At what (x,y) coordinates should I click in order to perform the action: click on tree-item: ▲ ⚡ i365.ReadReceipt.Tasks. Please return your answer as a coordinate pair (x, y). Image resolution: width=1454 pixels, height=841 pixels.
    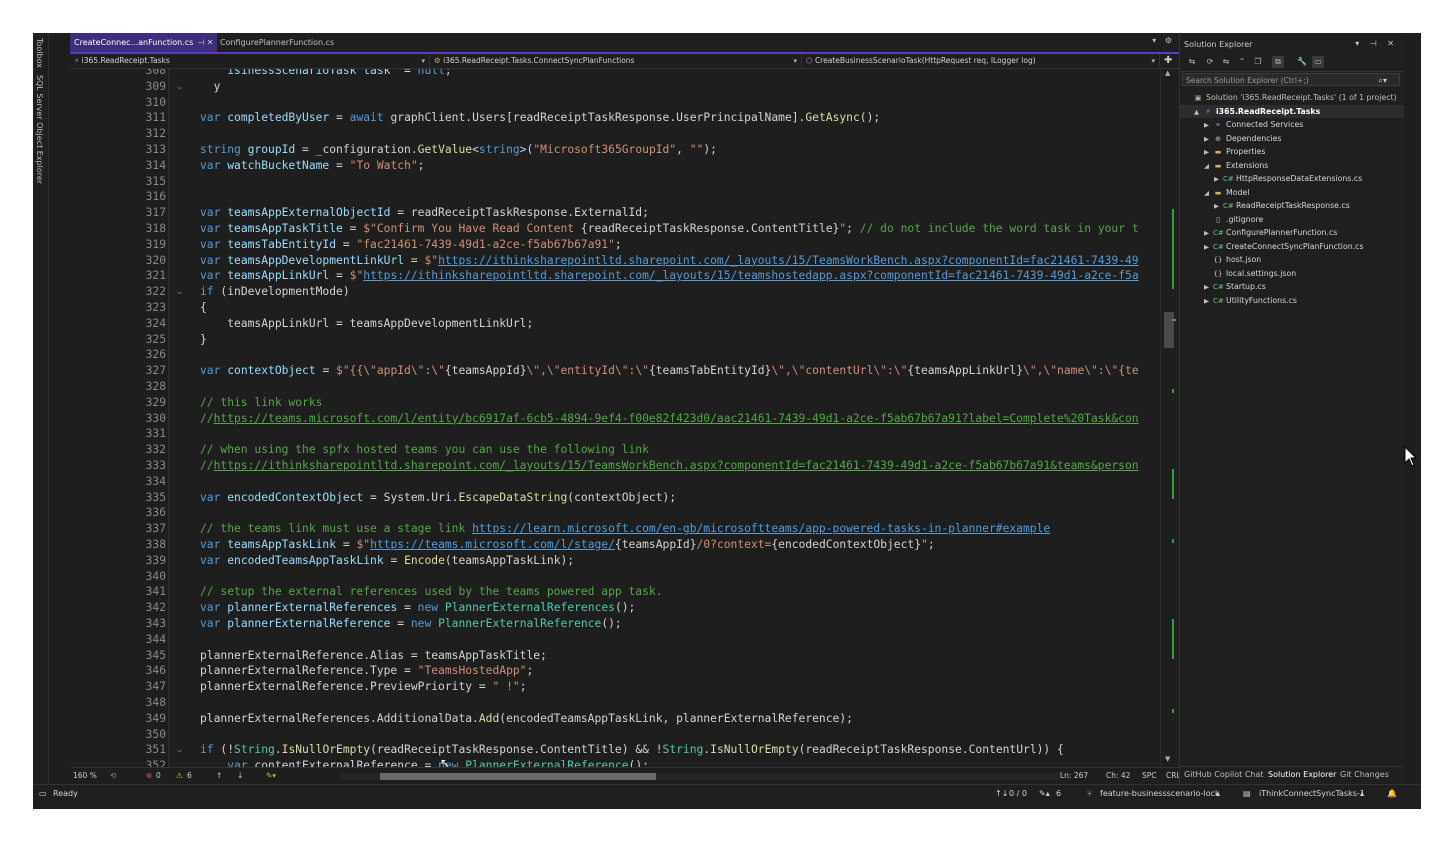
    Looking at the image, I should click on (1292, 111).